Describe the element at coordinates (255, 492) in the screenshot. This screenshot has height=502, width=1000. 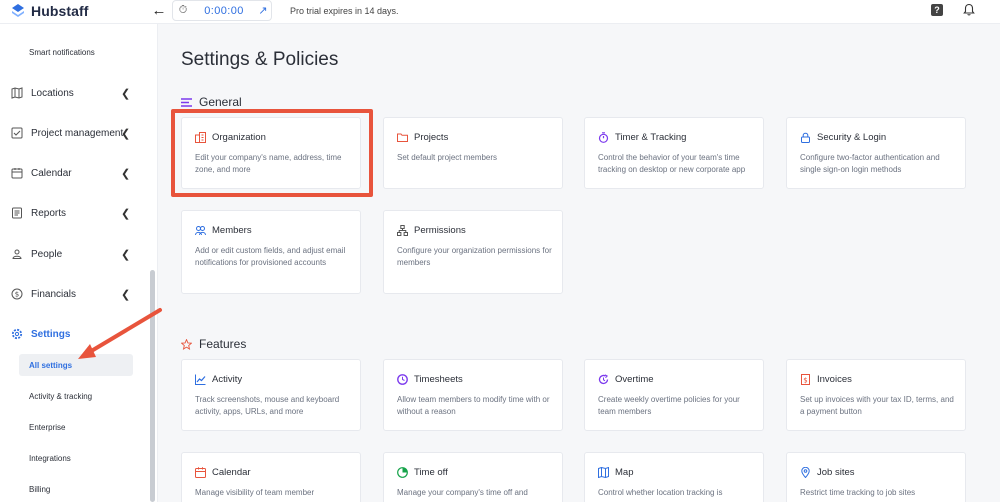
I see `card-description: Manage visibility of team member` at that location.